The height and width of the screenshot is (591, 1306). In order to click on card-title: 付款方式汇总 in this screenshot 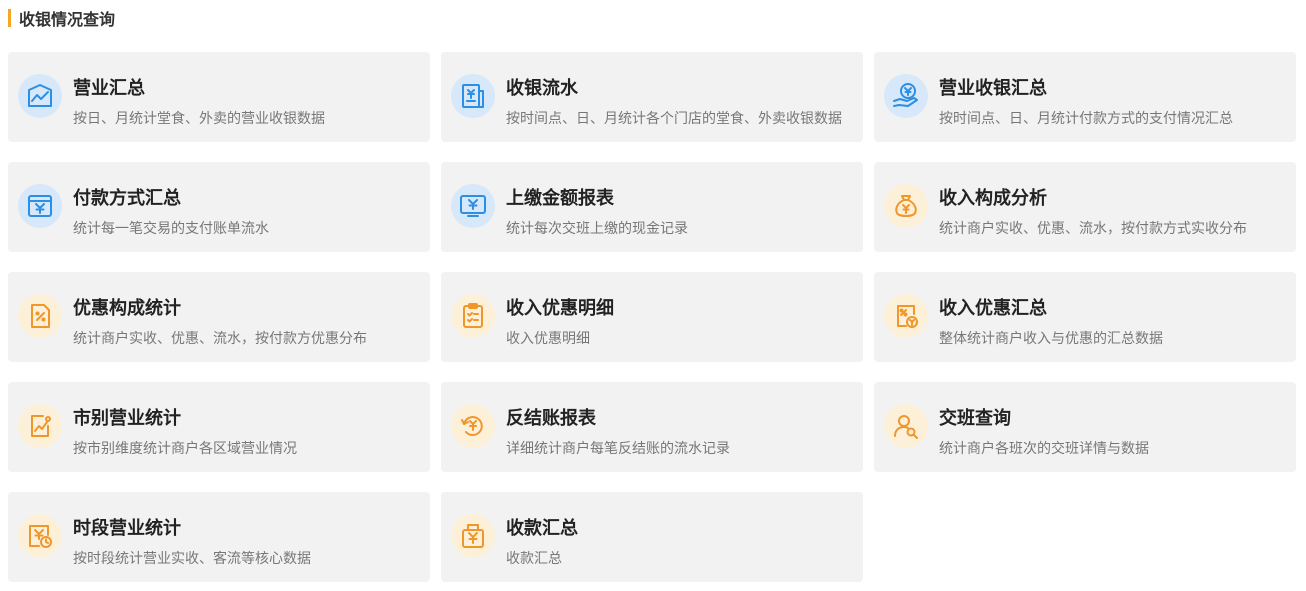, I will do `click(127, 198)`.